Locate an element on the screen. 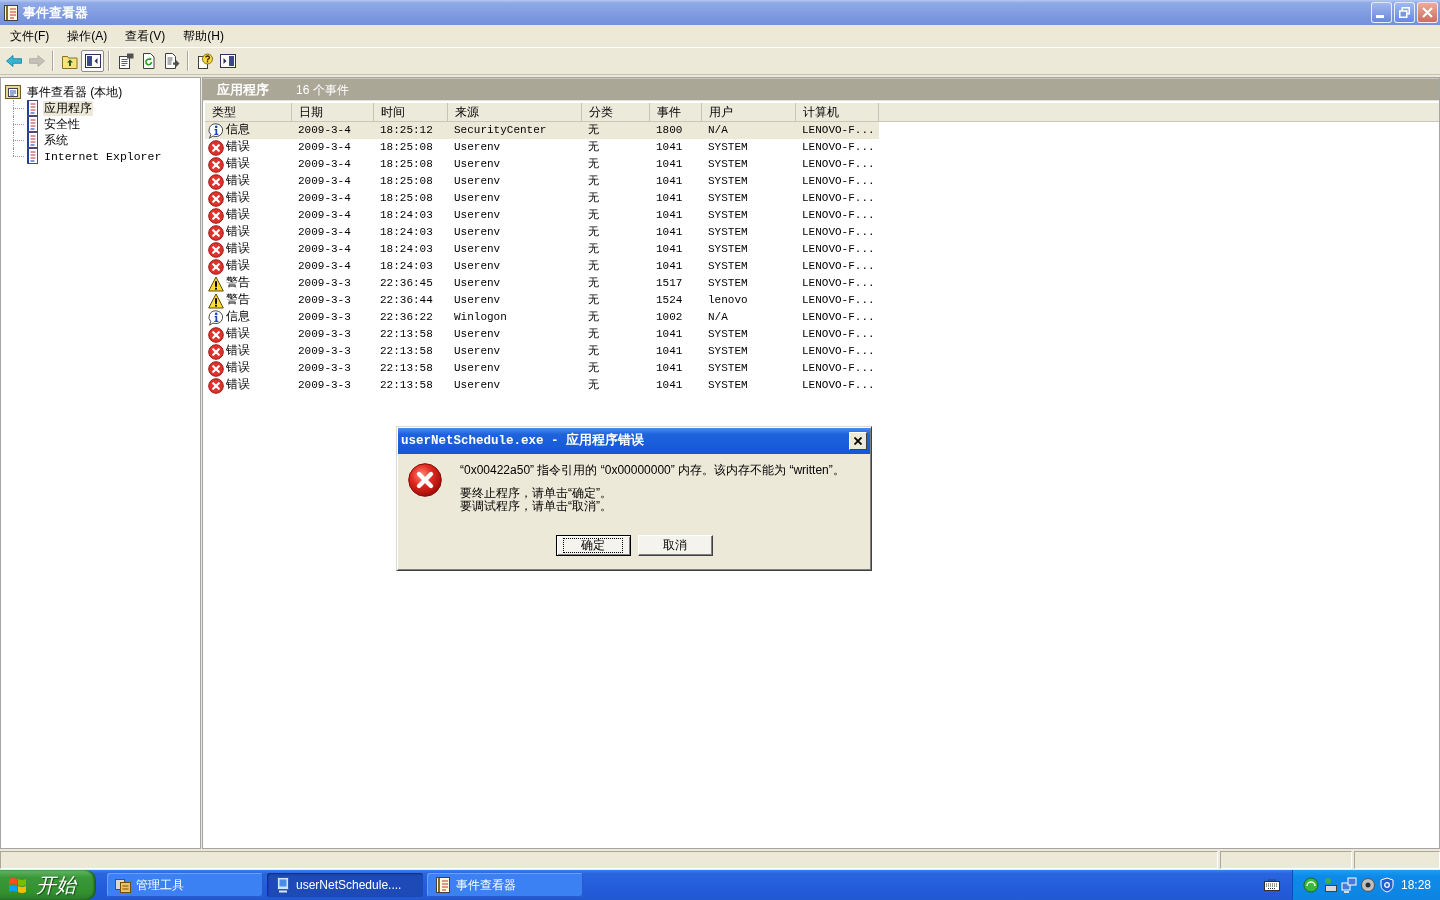 Image resolution: width=1440 pixels, height=900 pixels. pane-toggle-icon is located at coordinates (227, 61).